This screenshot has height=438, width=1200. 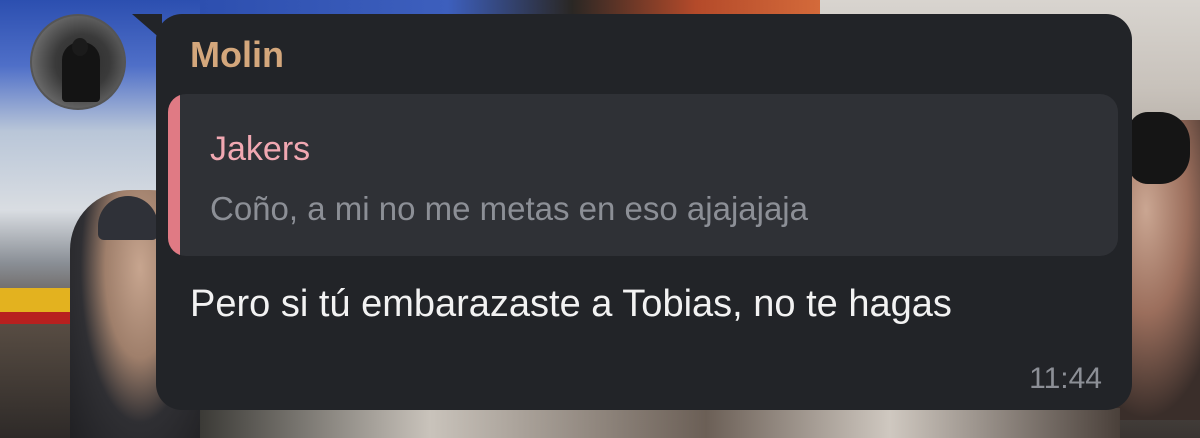 What do you see at coordinates (80, 47) in the screenshot?
I see `avatar-head-icon` at bounding box center [80, 47].